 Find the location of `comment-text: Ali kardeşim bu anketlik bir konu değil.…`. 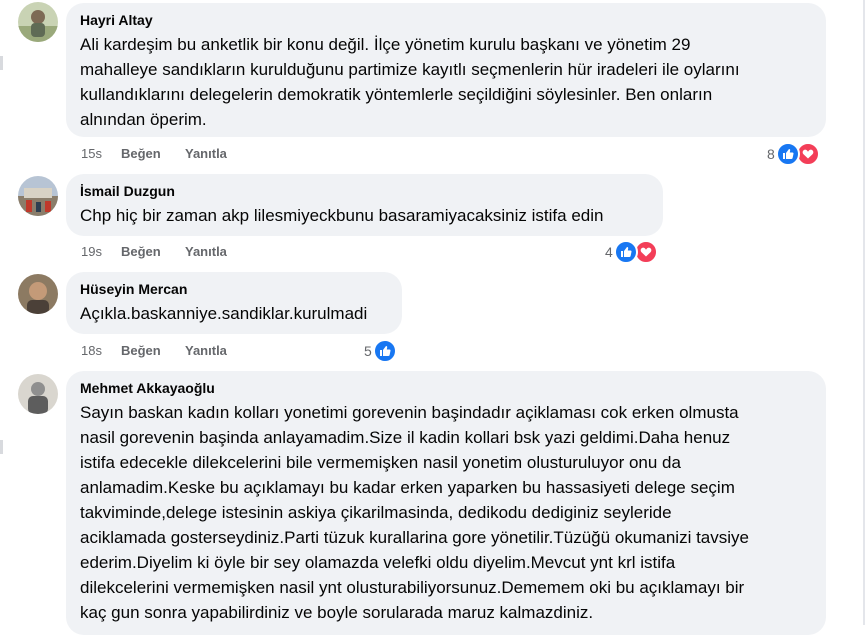

comment-text: Ali kardeşim bu anketlik bir konu değil.… is located at coordinates (446, 82).